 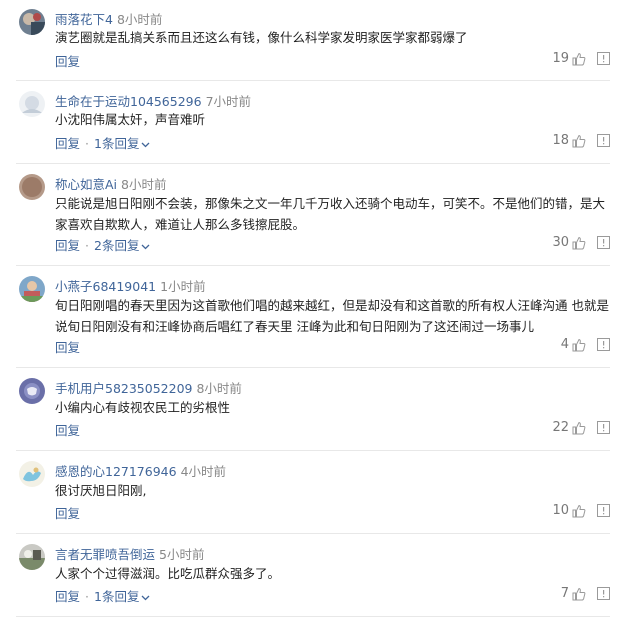 What do you see at coordinates (182, 554) in the screenshot?
I see `comment-time: 5小时前` at bounding box center [182, 554].